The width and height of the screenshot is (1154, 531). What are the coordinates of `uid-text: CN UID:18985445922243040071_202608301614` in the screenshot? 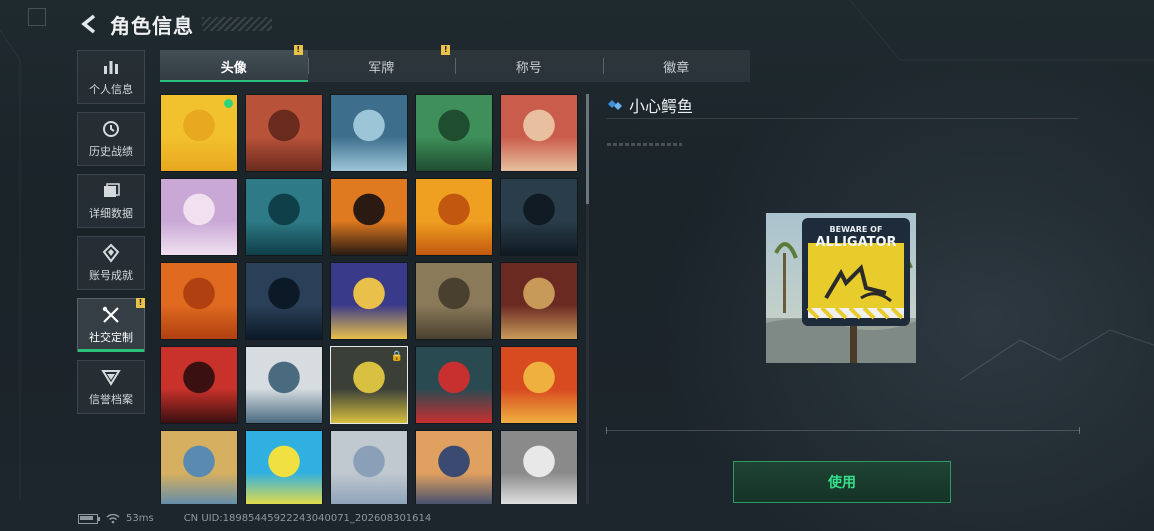 It's located at (307, 518).